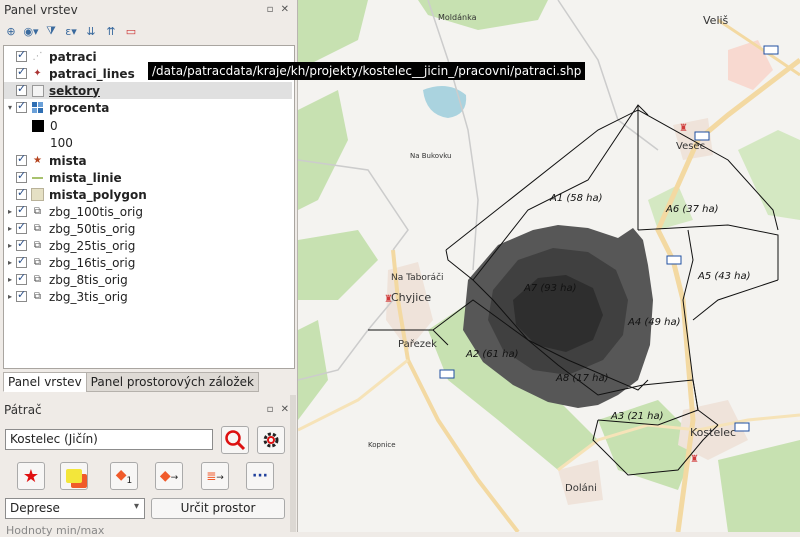  I want to click on star-button: ★, so click(31, 476).